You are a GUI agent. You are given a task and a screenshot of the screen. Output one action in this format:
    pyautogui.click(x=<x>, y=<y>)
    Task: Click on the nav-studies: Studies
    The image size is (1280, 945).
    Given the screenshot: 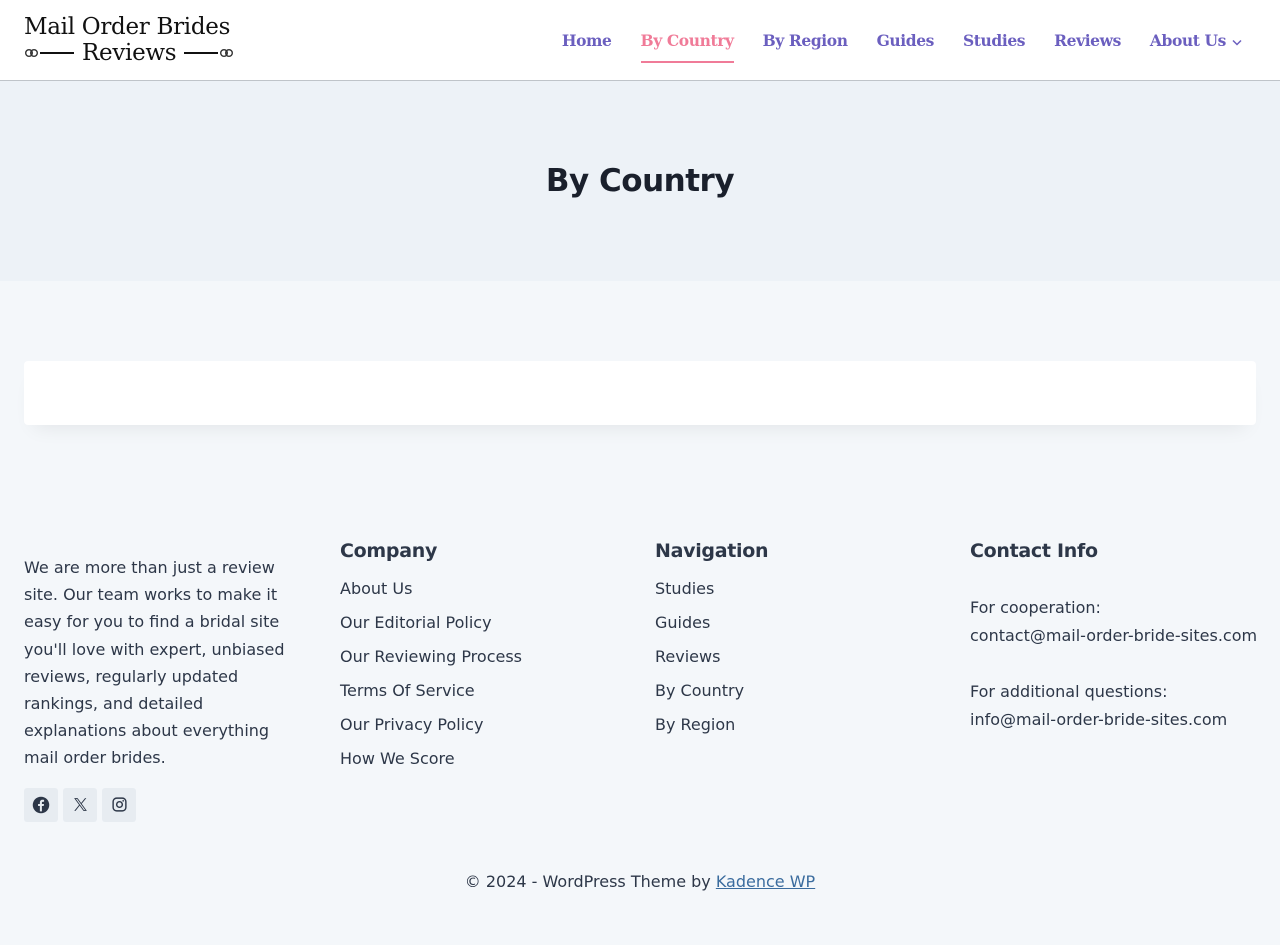 What is the action you would take?
    pyautogui.click(x=994, y=40)
    